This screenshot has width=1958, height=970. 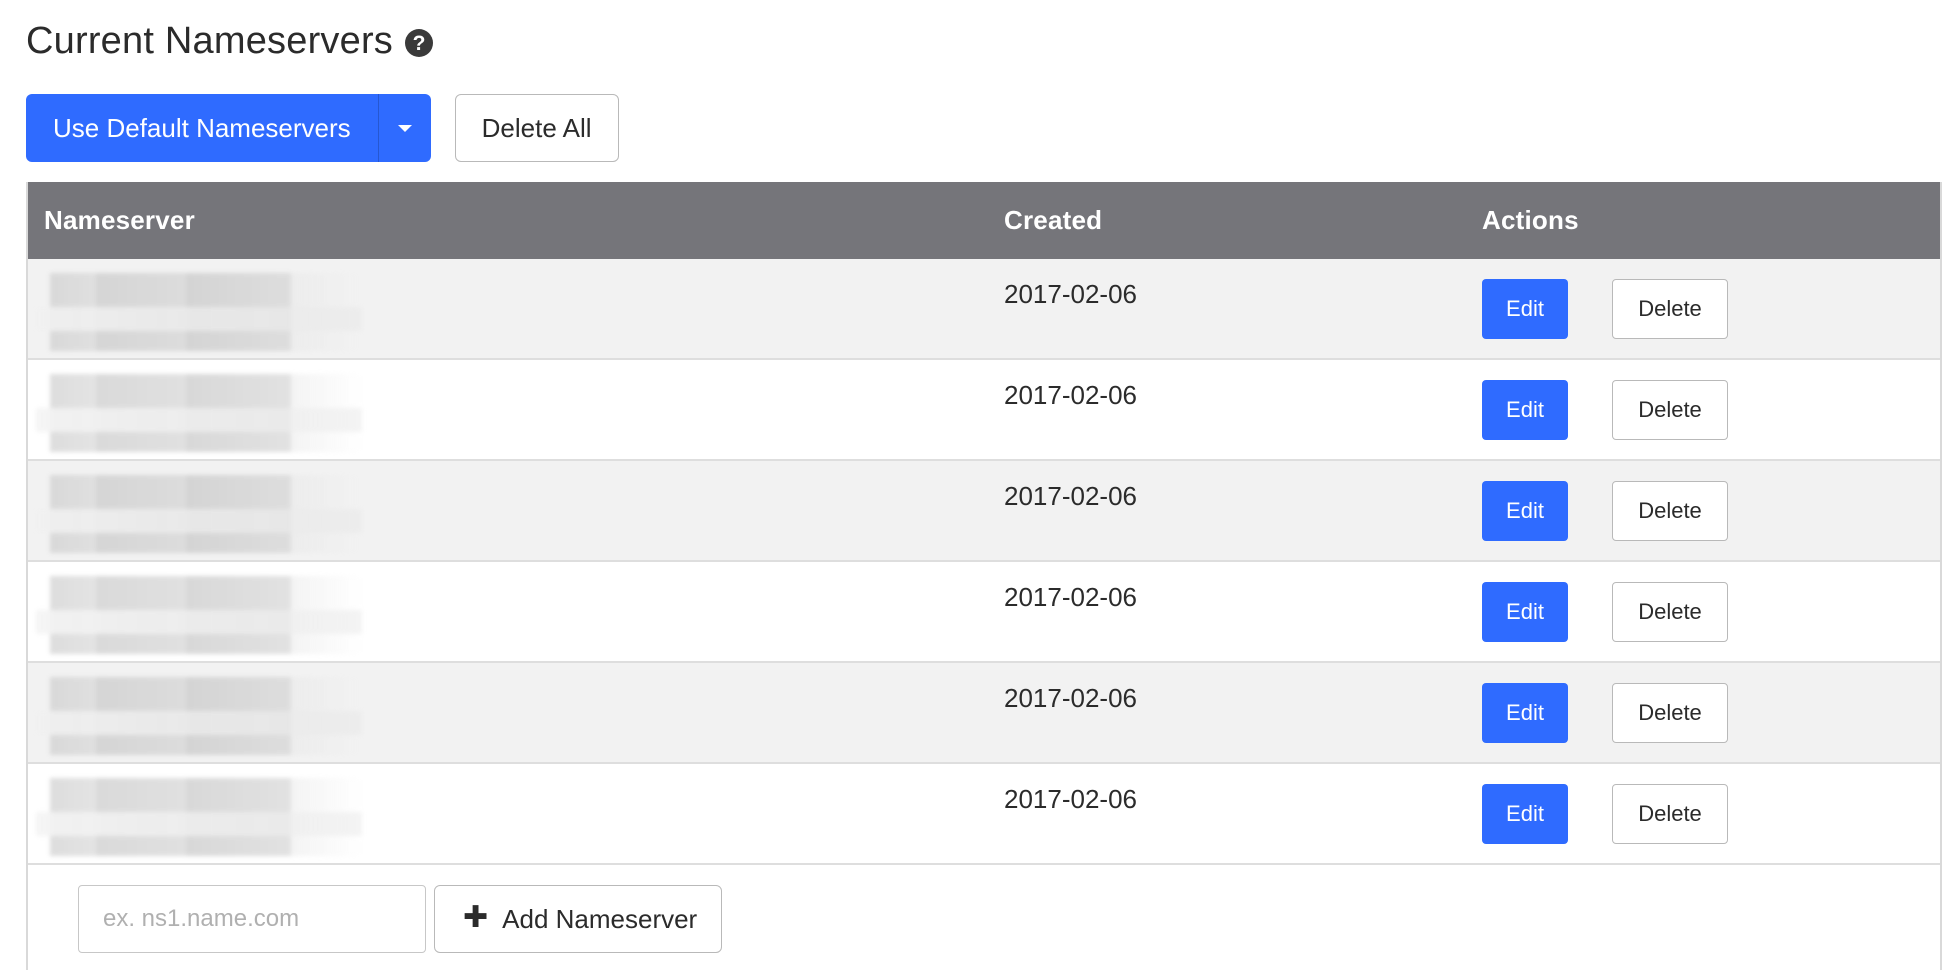 I want to click on plus-icon: ✚, so click(x=476, y=917).